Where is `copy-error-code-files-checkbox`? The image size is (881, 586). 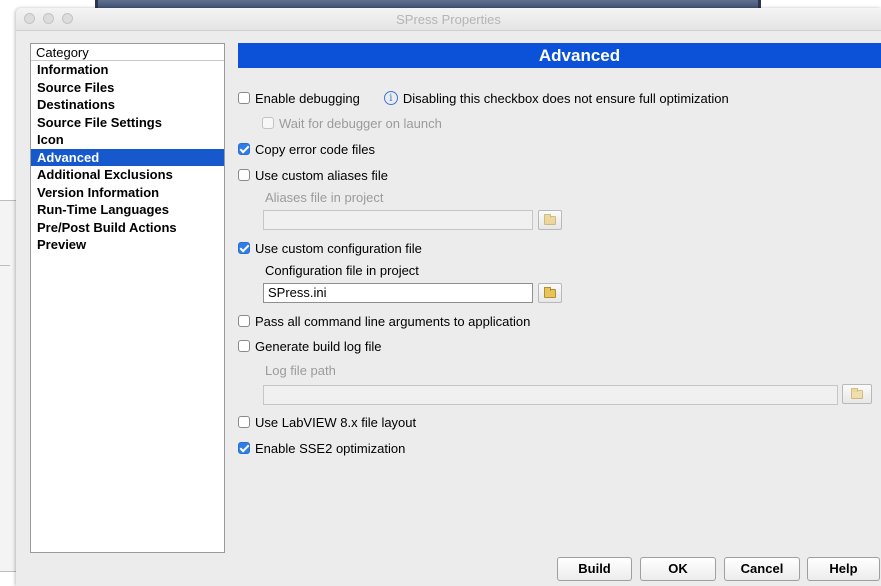 copy-error-code-files-checkbox is located at coordinates (244, 149).